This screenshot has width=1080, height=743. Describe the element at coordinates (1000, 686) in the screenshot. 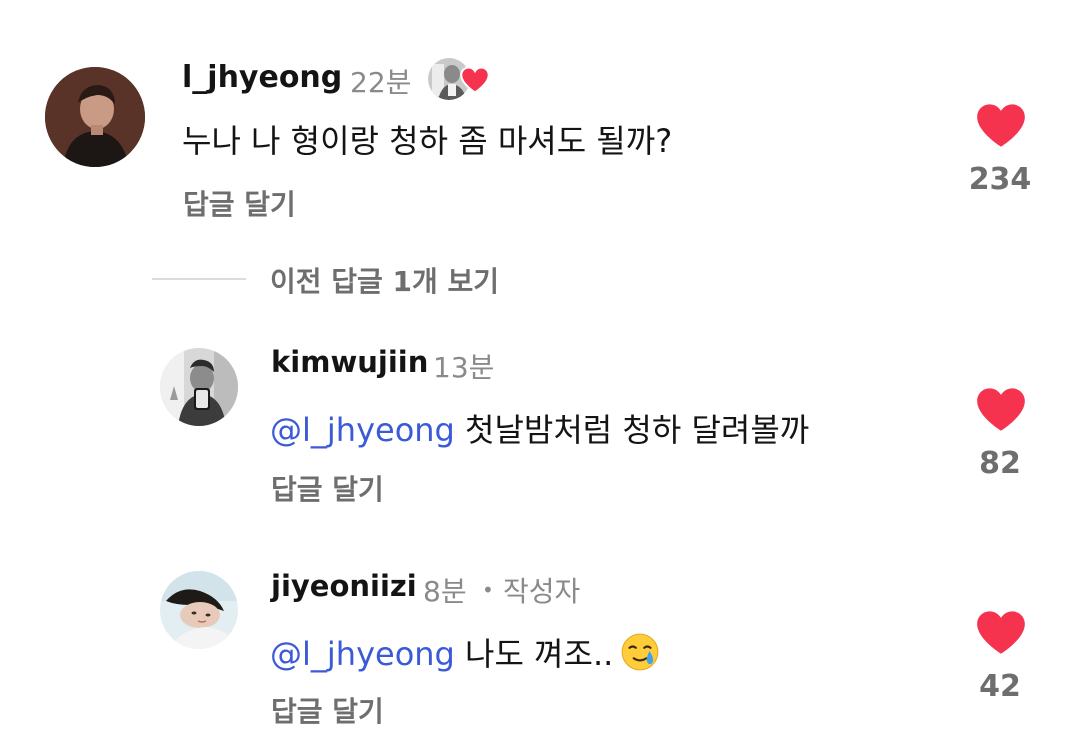

I see `like-count: 42` at that location.